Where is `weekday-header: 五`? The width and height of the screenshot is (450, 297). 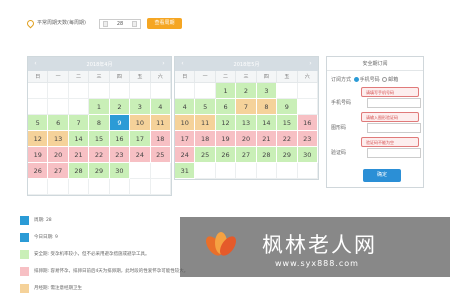 weekday-header: 五 is located at coordinates (287, 77).